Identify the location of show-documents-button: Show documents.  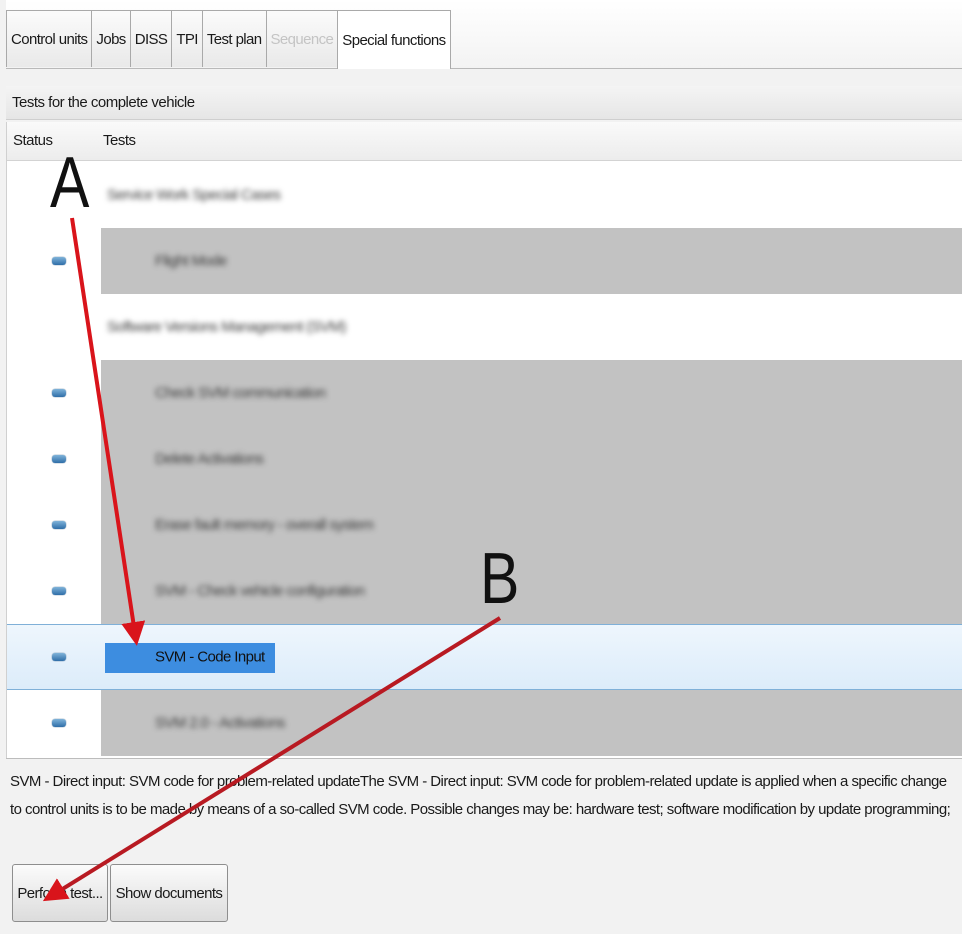
(169, 893).